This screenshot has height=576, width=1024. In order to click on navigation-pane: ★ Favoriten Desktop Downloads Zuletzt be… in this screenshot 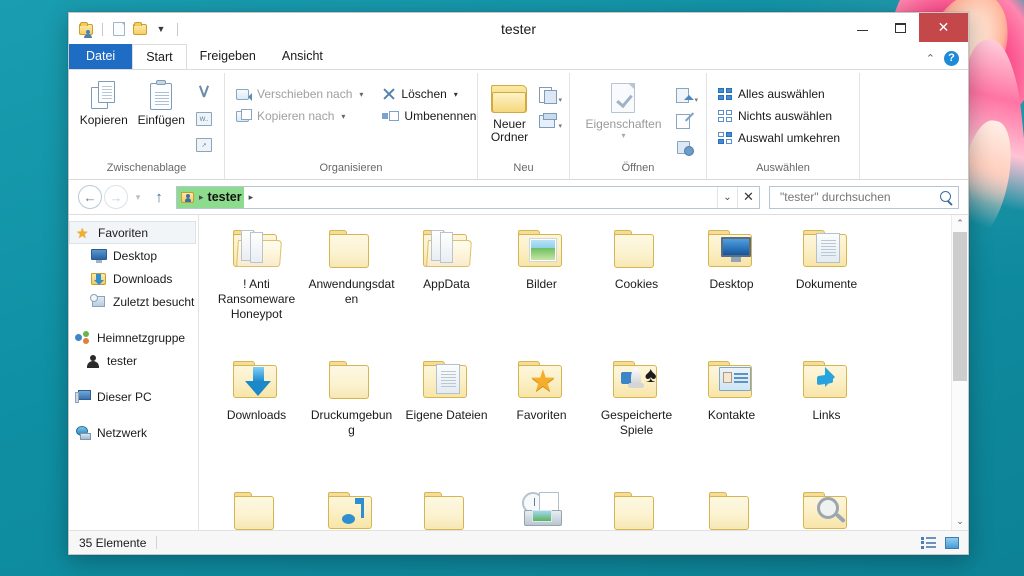, I will do `click(134, 372)`.